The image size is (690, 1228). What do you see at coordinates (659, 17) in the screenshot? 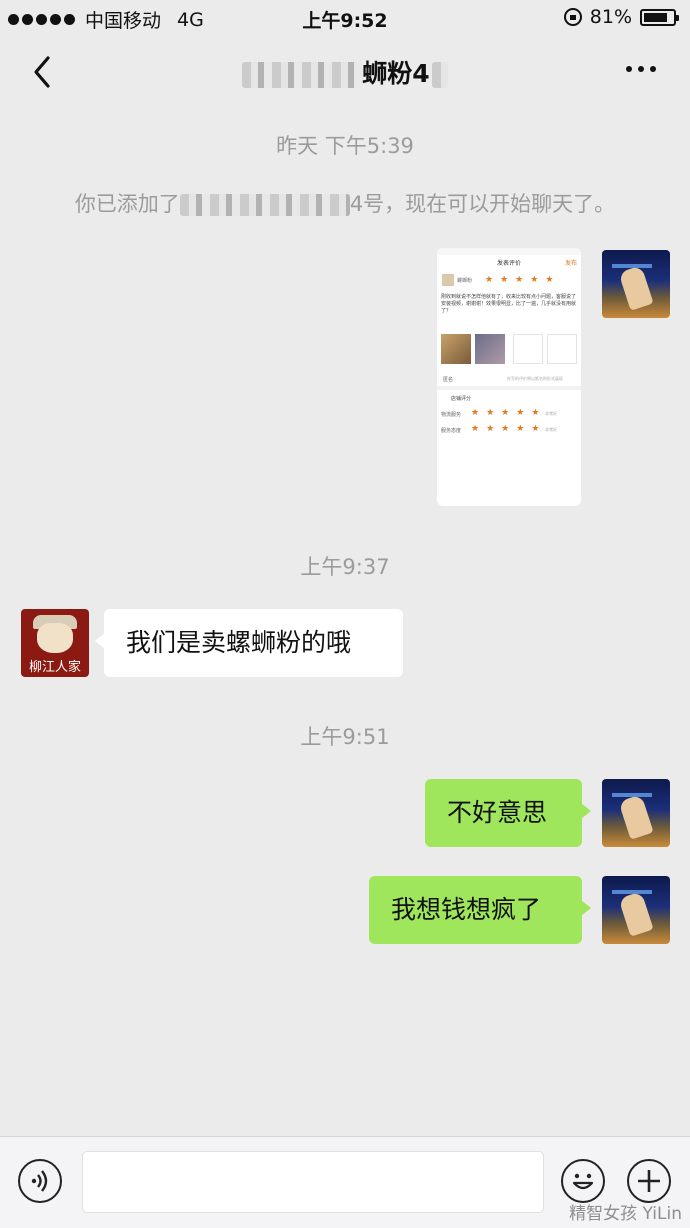
I see `battery-icon` at bounding box center [659, 17].